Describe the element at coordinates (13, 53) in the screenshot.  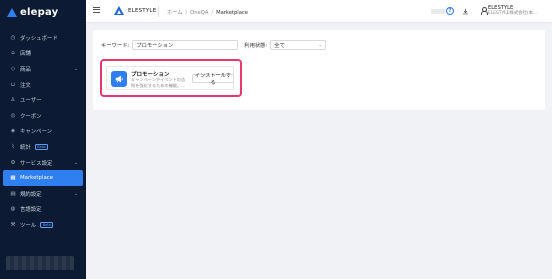
I see `store-icon: ⌂` at that location.